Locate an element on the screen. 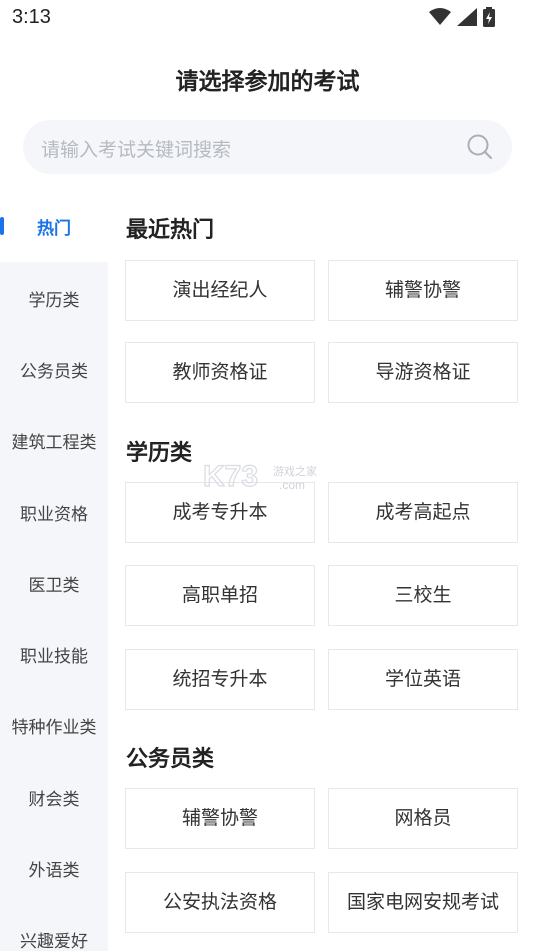 The image size is (535, 951). sidebar-item-label: 职业技能 is located at coordinates (54, 656).